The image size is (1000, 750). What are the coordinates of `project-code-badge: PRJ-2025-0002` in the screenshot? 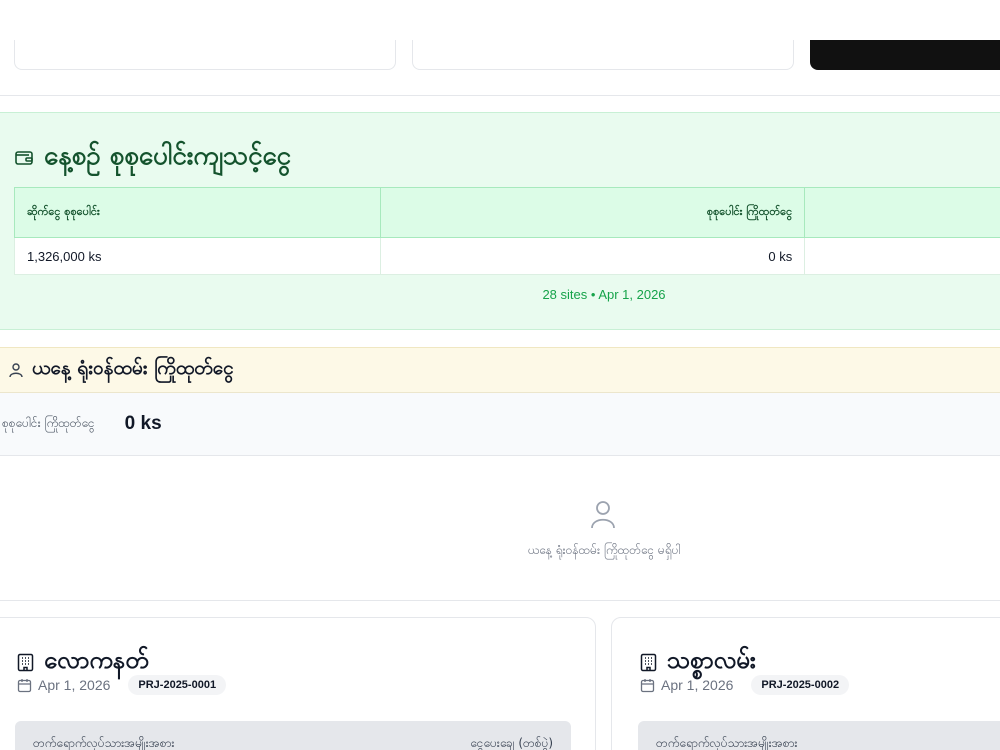 It's located at (800, 685).